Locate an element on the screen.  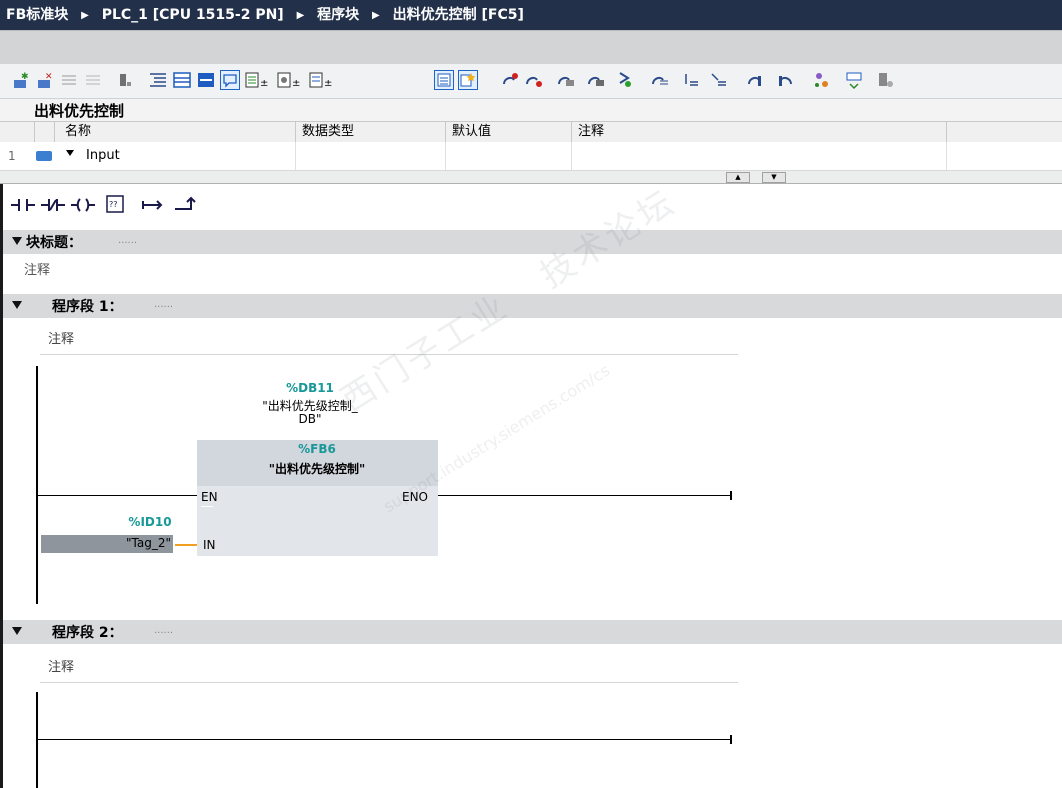
en-wire is located at coordinates (118, 495).